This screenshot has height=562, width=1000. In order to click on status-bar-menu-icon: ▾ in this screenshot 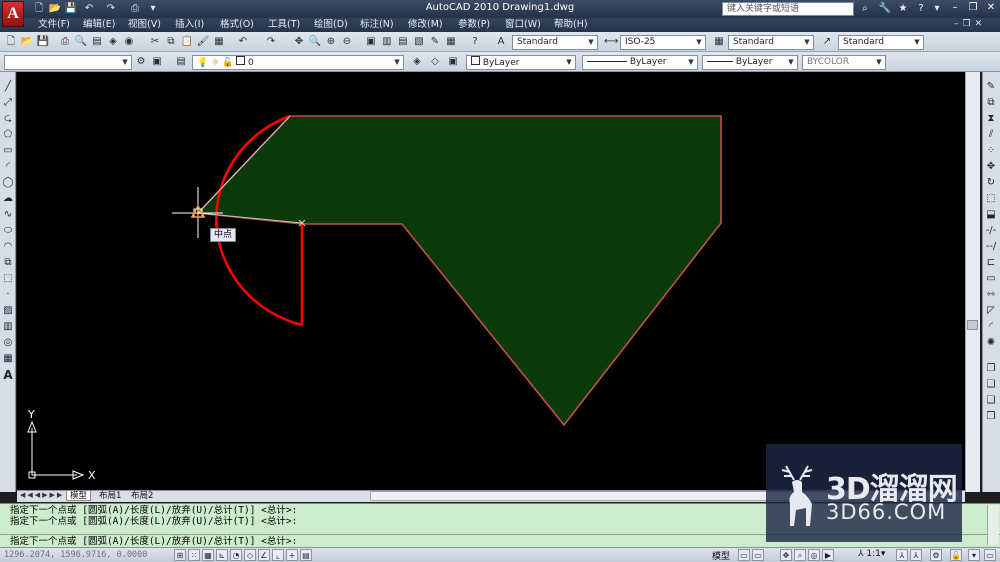, I will do `click(974, 555)`.